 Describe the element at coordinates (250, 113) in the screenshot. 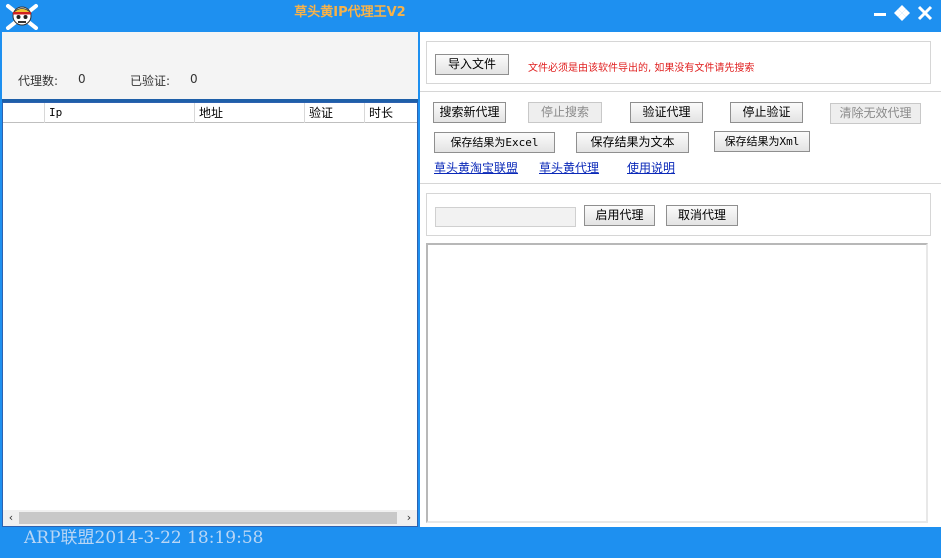

I see `column-header-address: 地址` at that location.